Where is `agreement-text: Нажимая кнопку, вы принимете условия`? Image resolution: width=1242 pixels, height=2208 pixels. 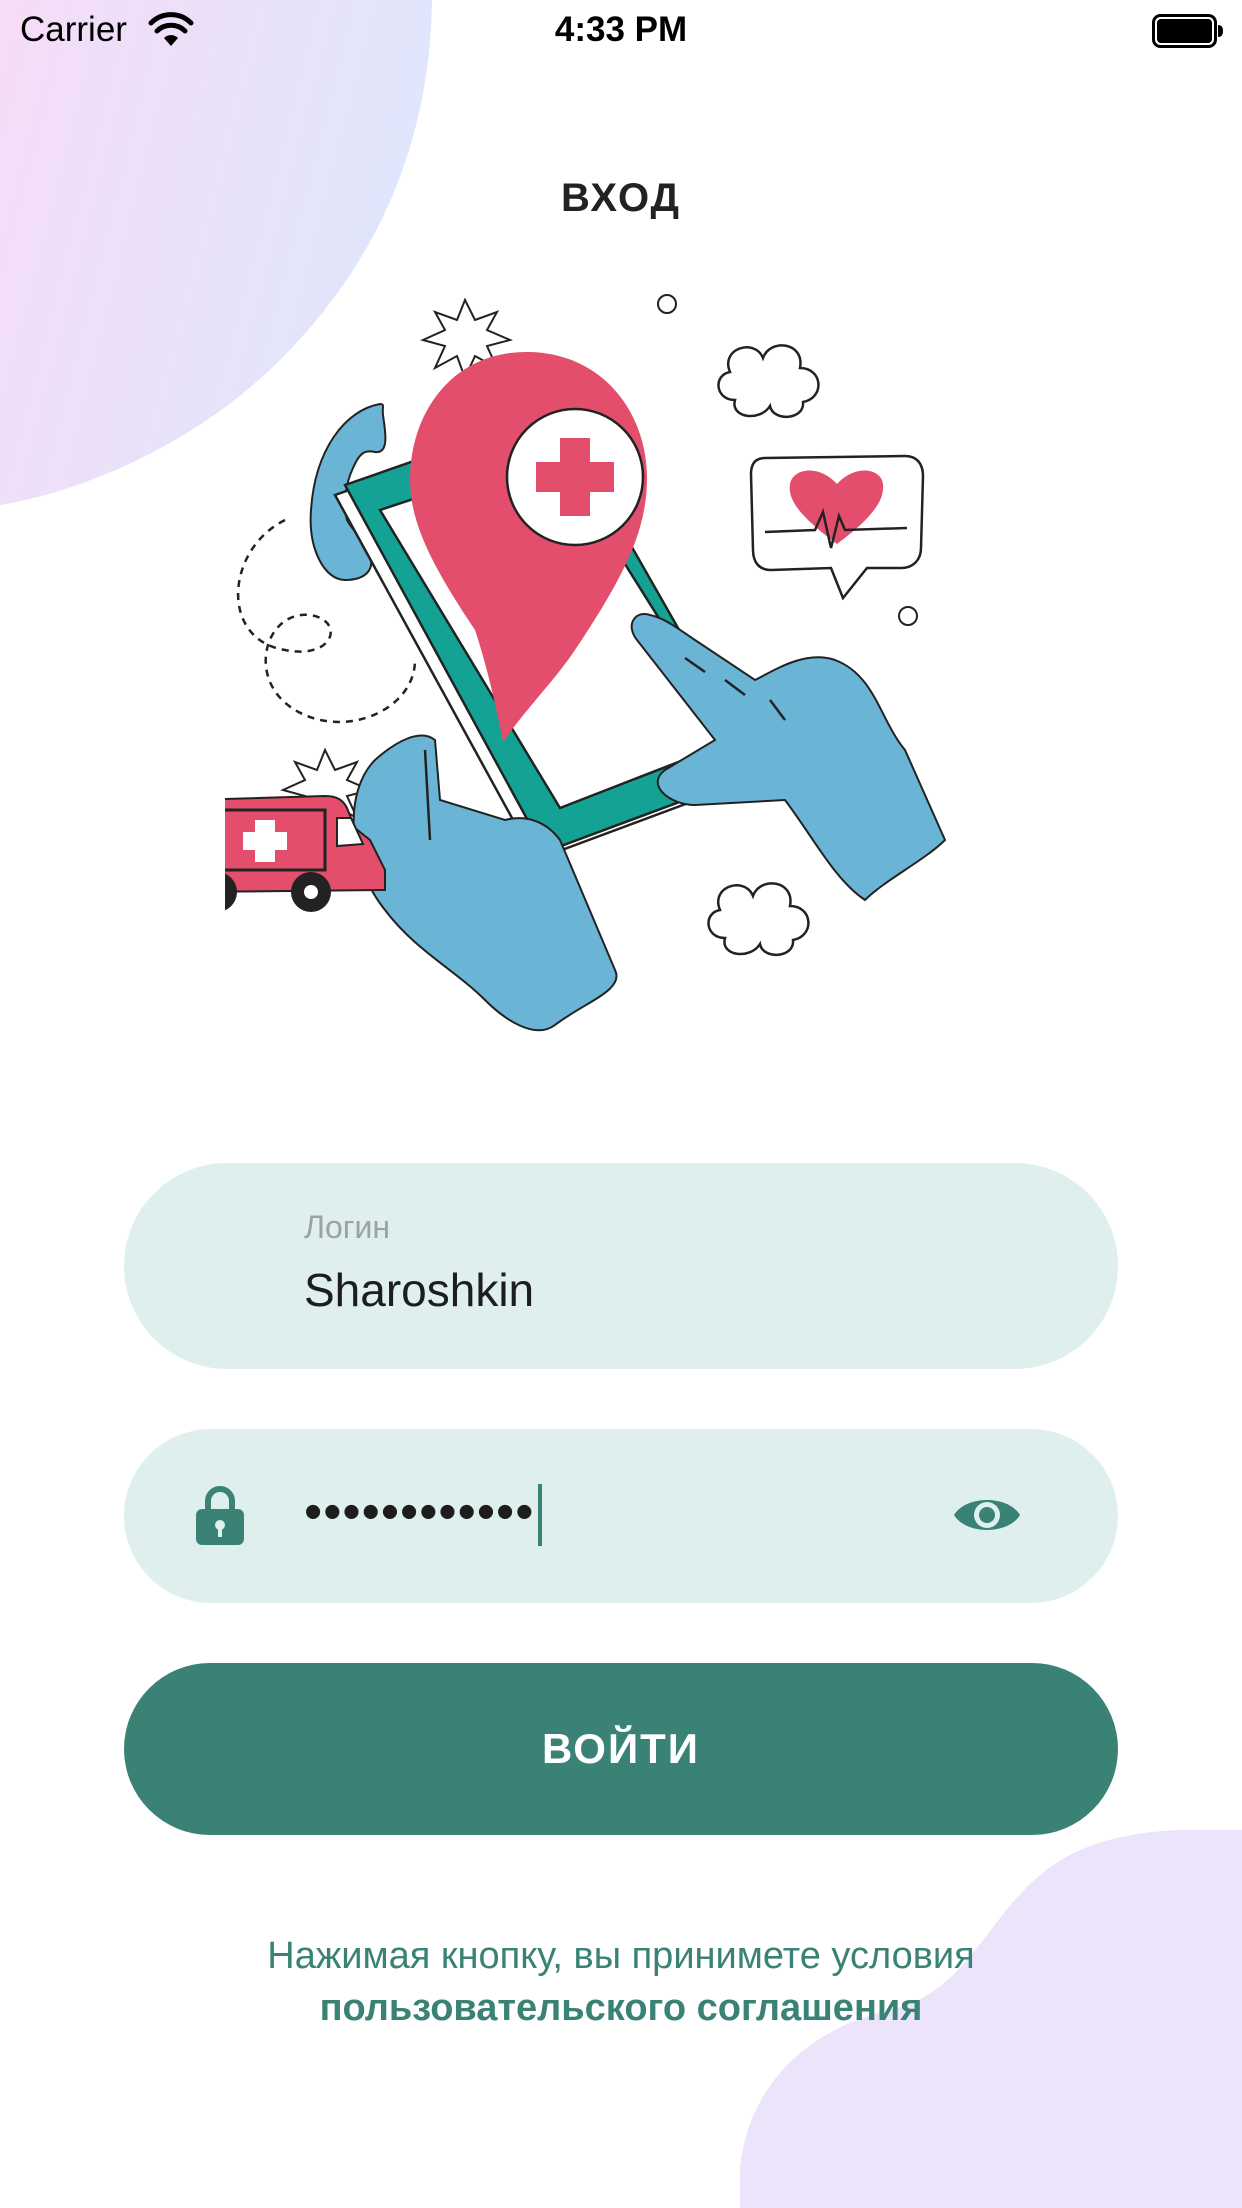 agreement-text: Нажимая кнопку, вы принимете условия is located at coordinates (621, 1956).